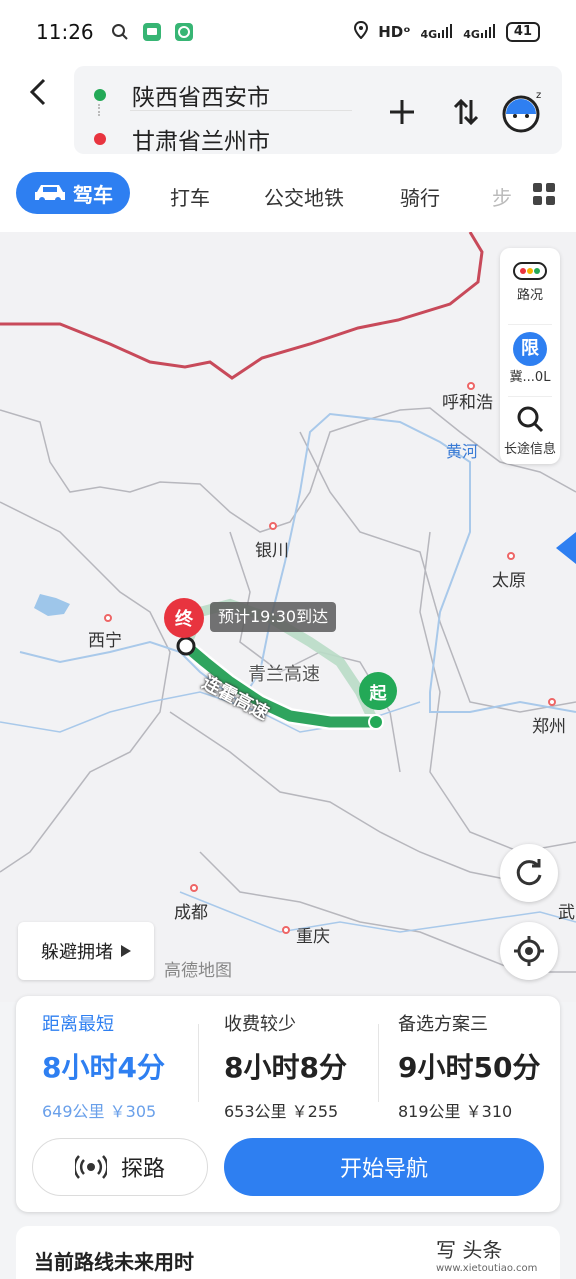  Describe the element at coordinates (530, 349) in the screenshot. I see `limit-icon: 限` at that location.